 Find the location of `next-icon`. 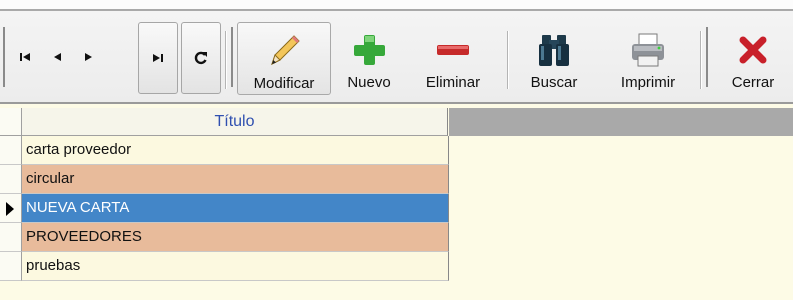

next-icon is located at coordinates (88, 57).